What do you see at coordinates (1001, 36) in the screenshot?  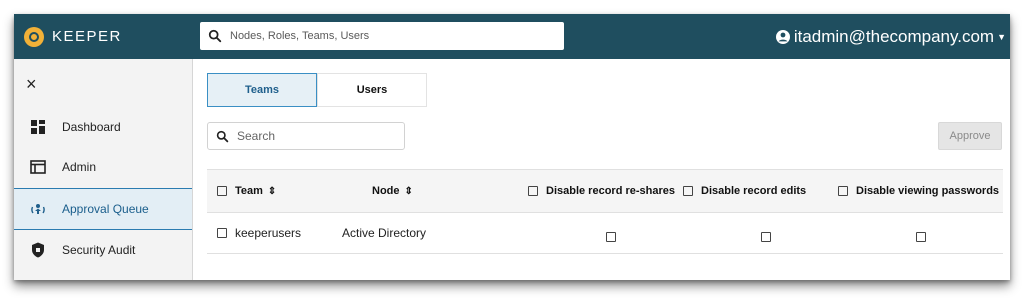 I see `chevron-down-icon: ▼` at bounding box center [1001, 36].